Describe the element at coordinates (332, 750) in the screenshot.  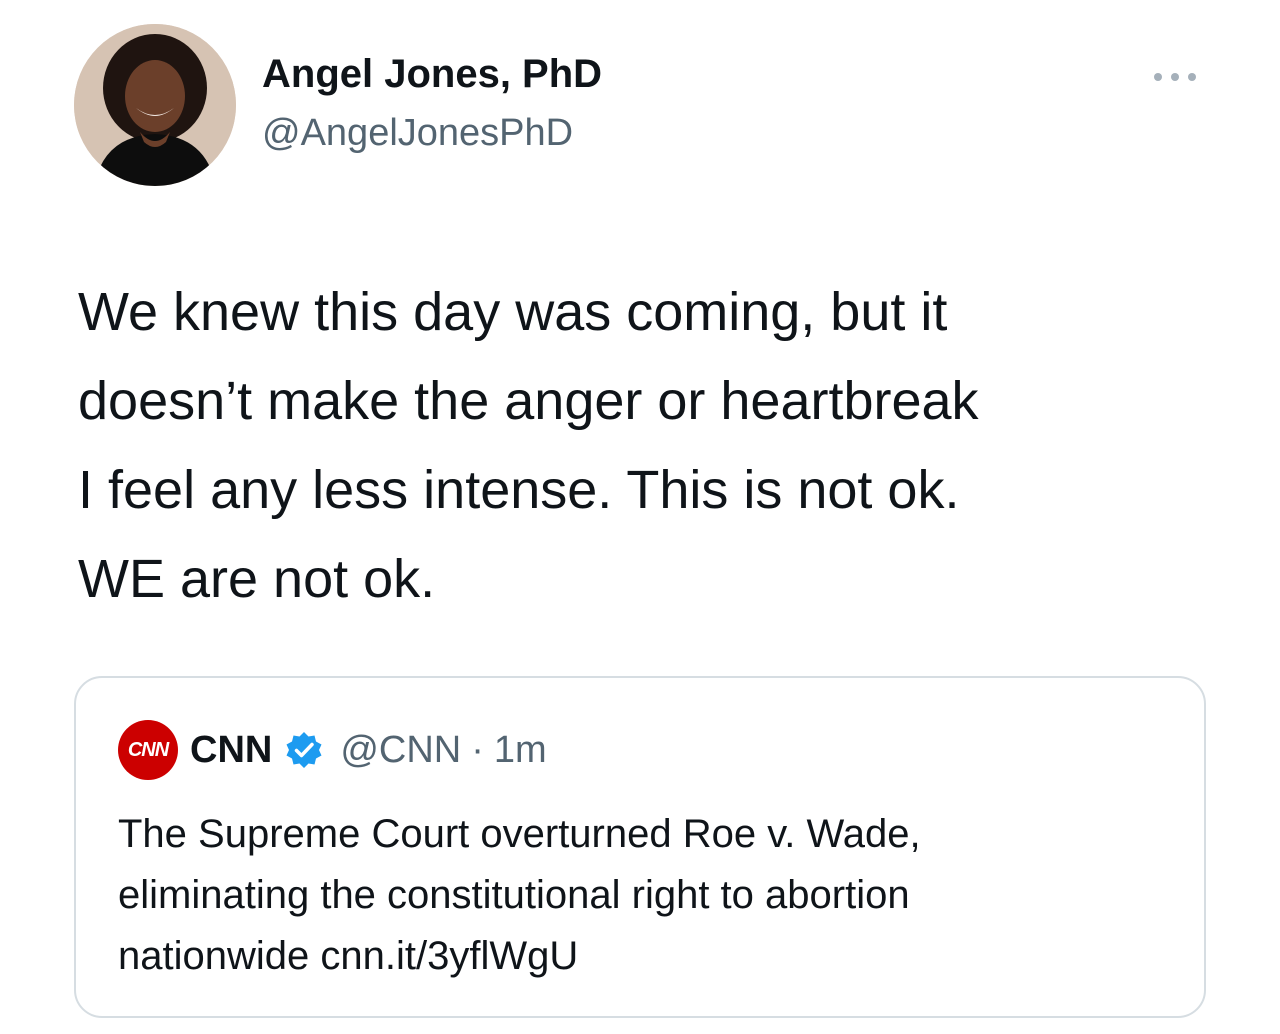
I see `quoted-tweet-header: CNN CNN @CNN · 1m` at that location.